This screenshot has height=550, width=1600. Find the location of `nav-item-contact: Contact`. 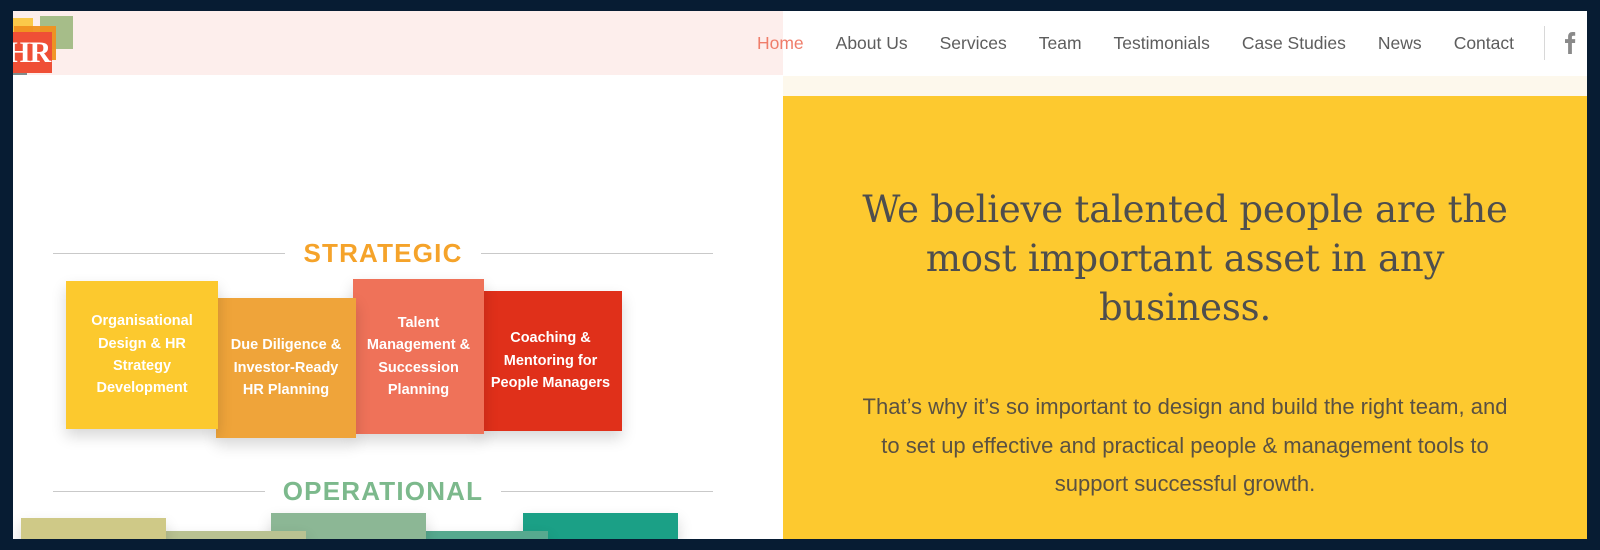

nav-item-contact: Contact is located at coordinates (1484, 43).